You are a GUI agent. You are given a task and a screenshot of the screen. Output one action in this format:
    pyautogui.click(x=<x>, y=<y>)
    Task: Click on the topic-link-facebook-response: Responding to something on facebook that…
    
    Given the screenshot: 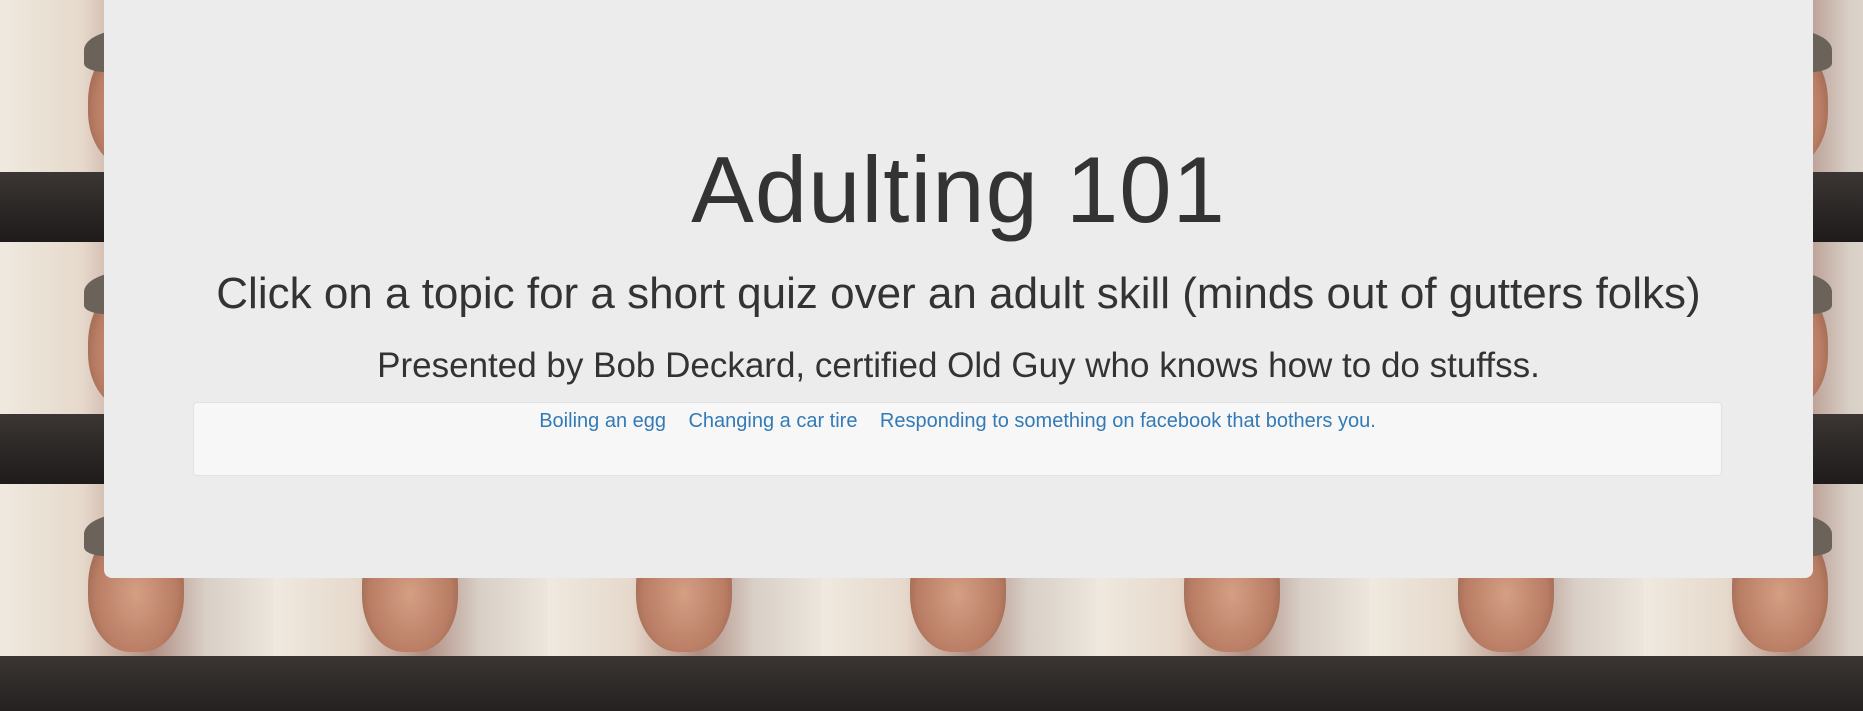 What is the action you would take?
    pyautogui.click(x=1128, y=421)
    